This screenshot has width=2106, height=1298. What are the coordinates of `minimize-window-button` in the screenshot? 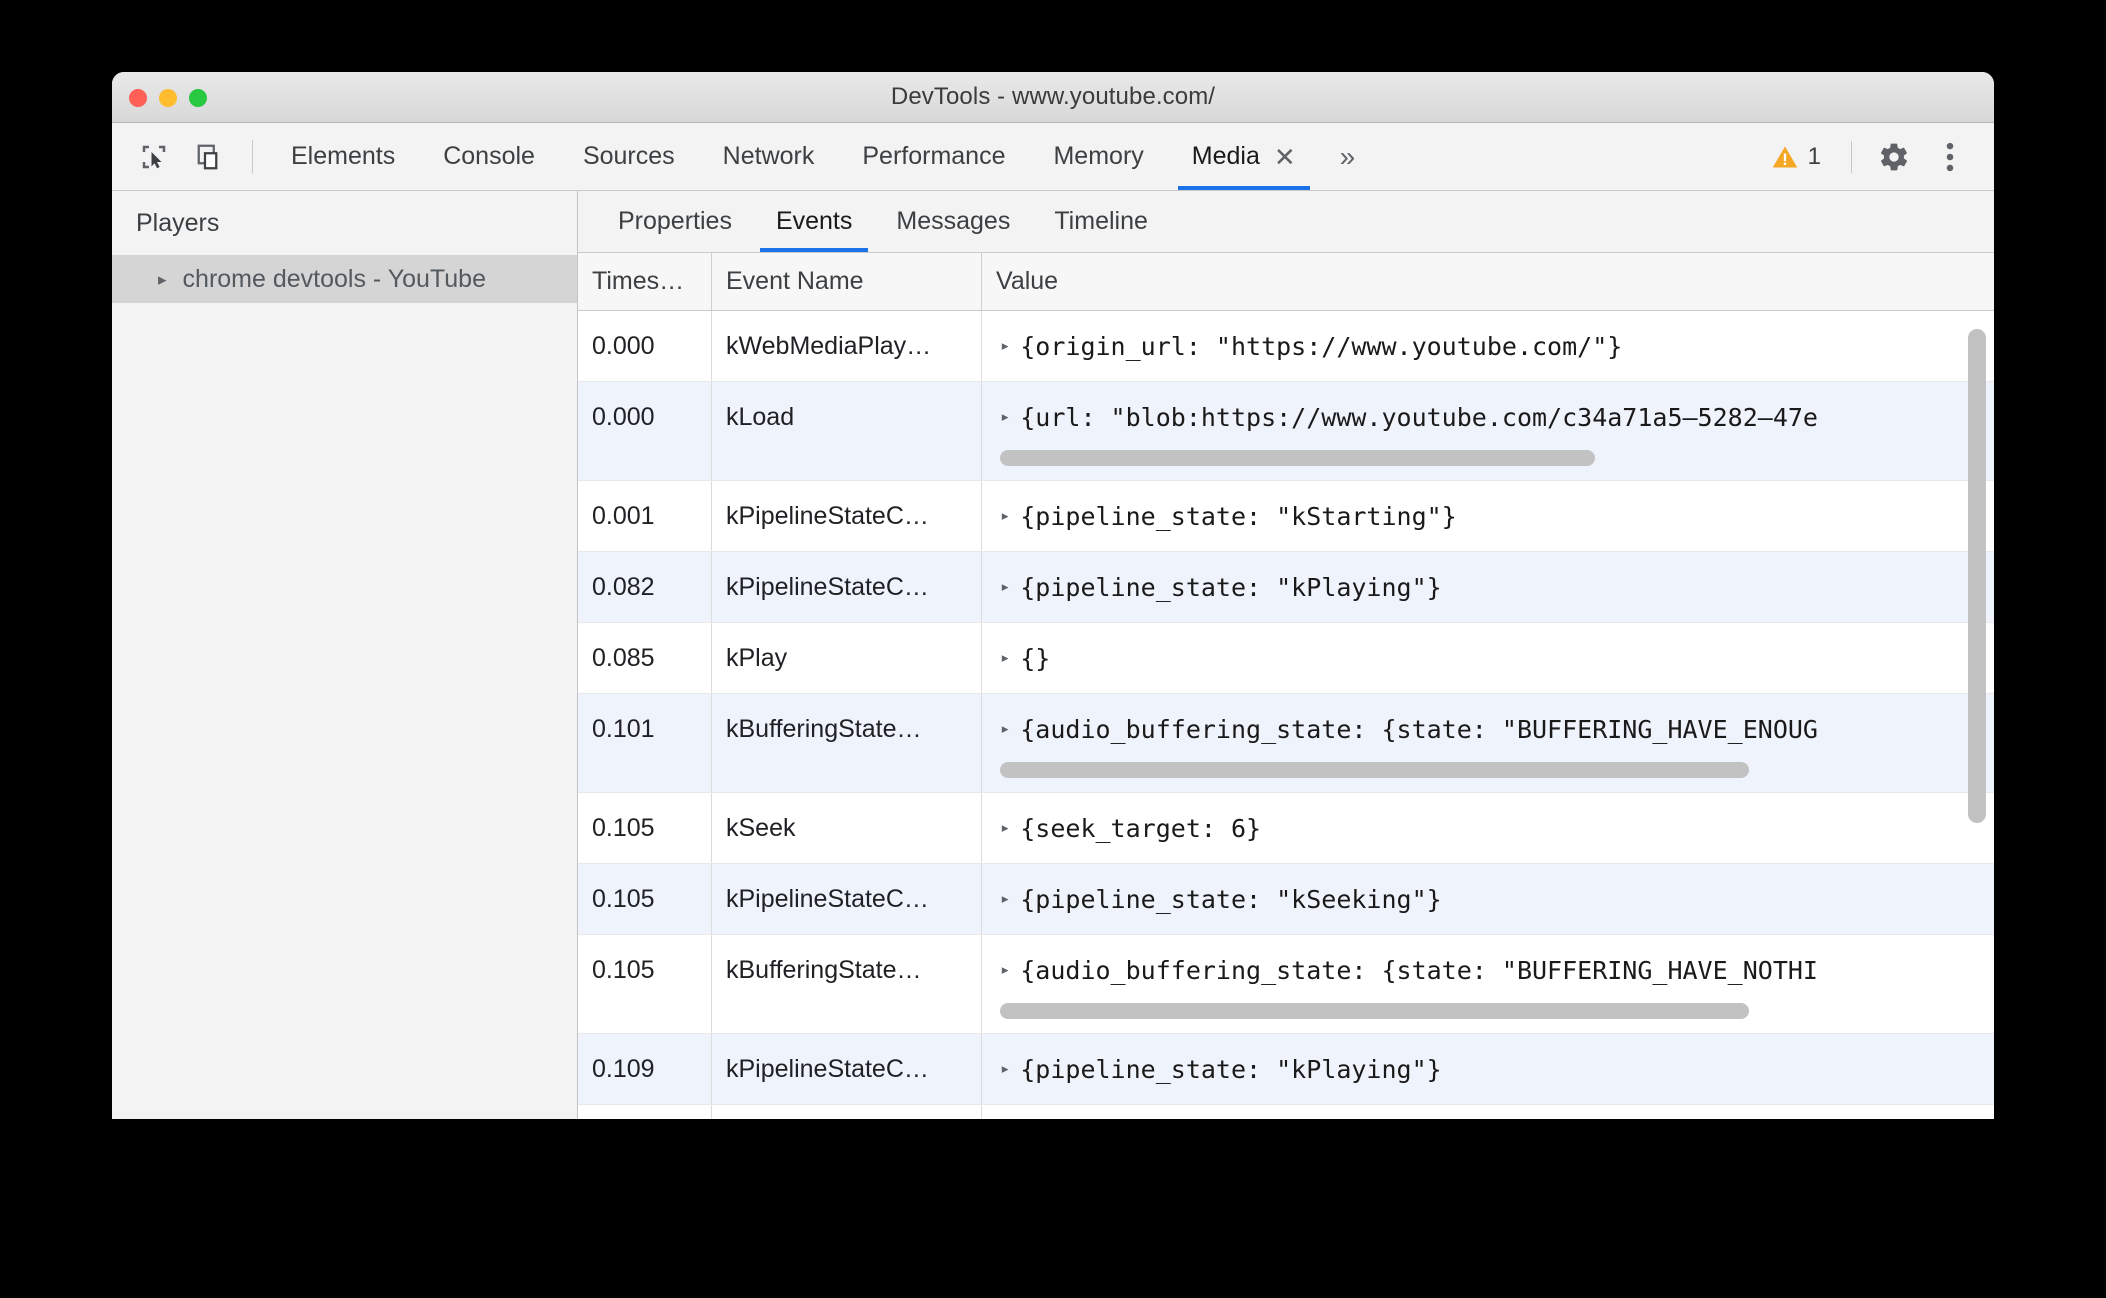 It's located at (168, 98).